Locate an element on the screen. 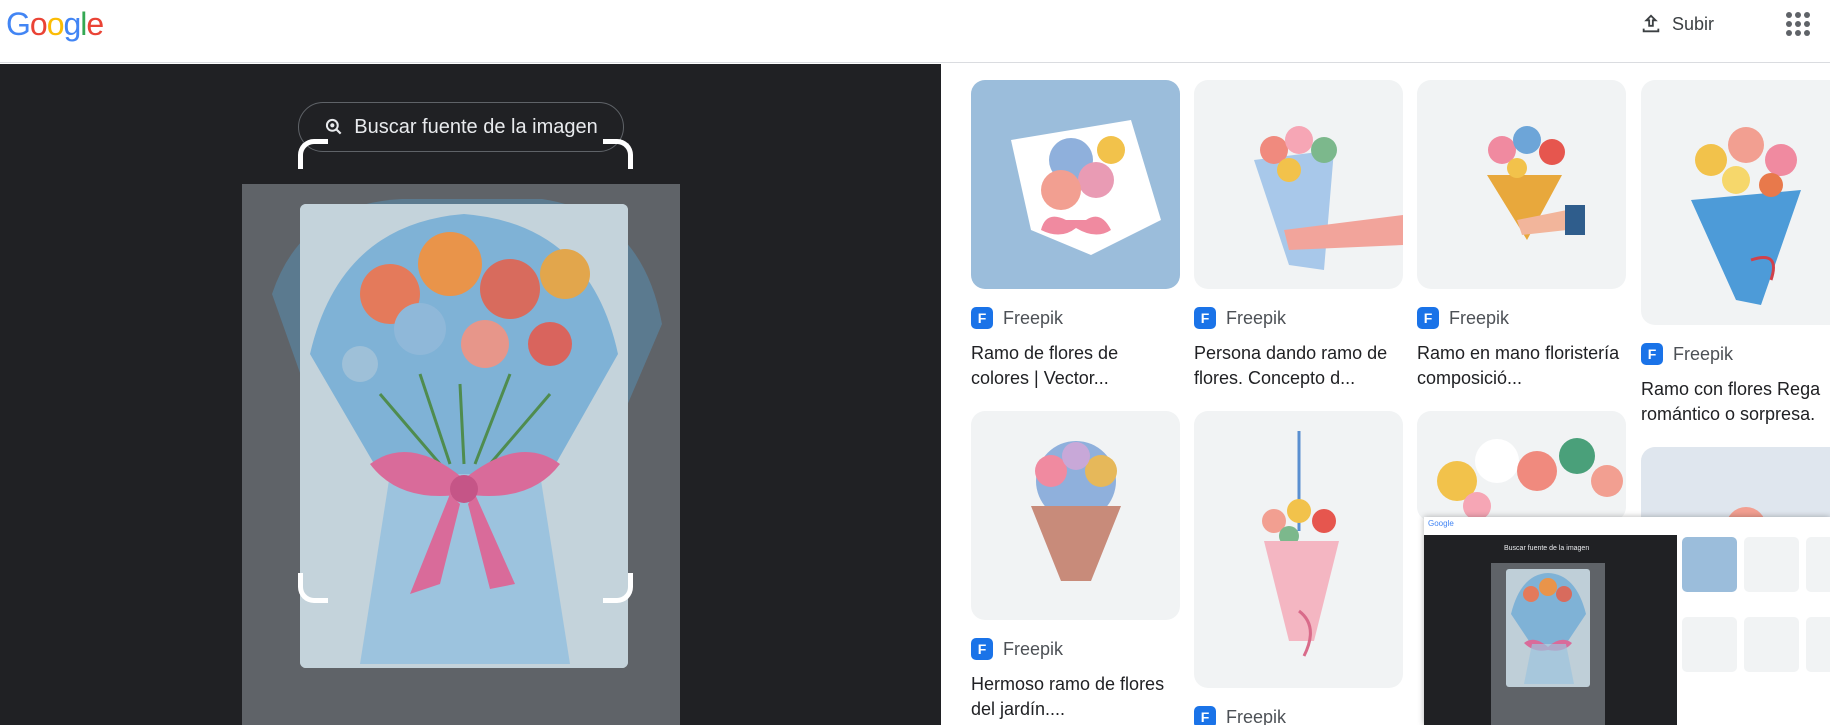  result-card is located at coordinates (1521, 466).